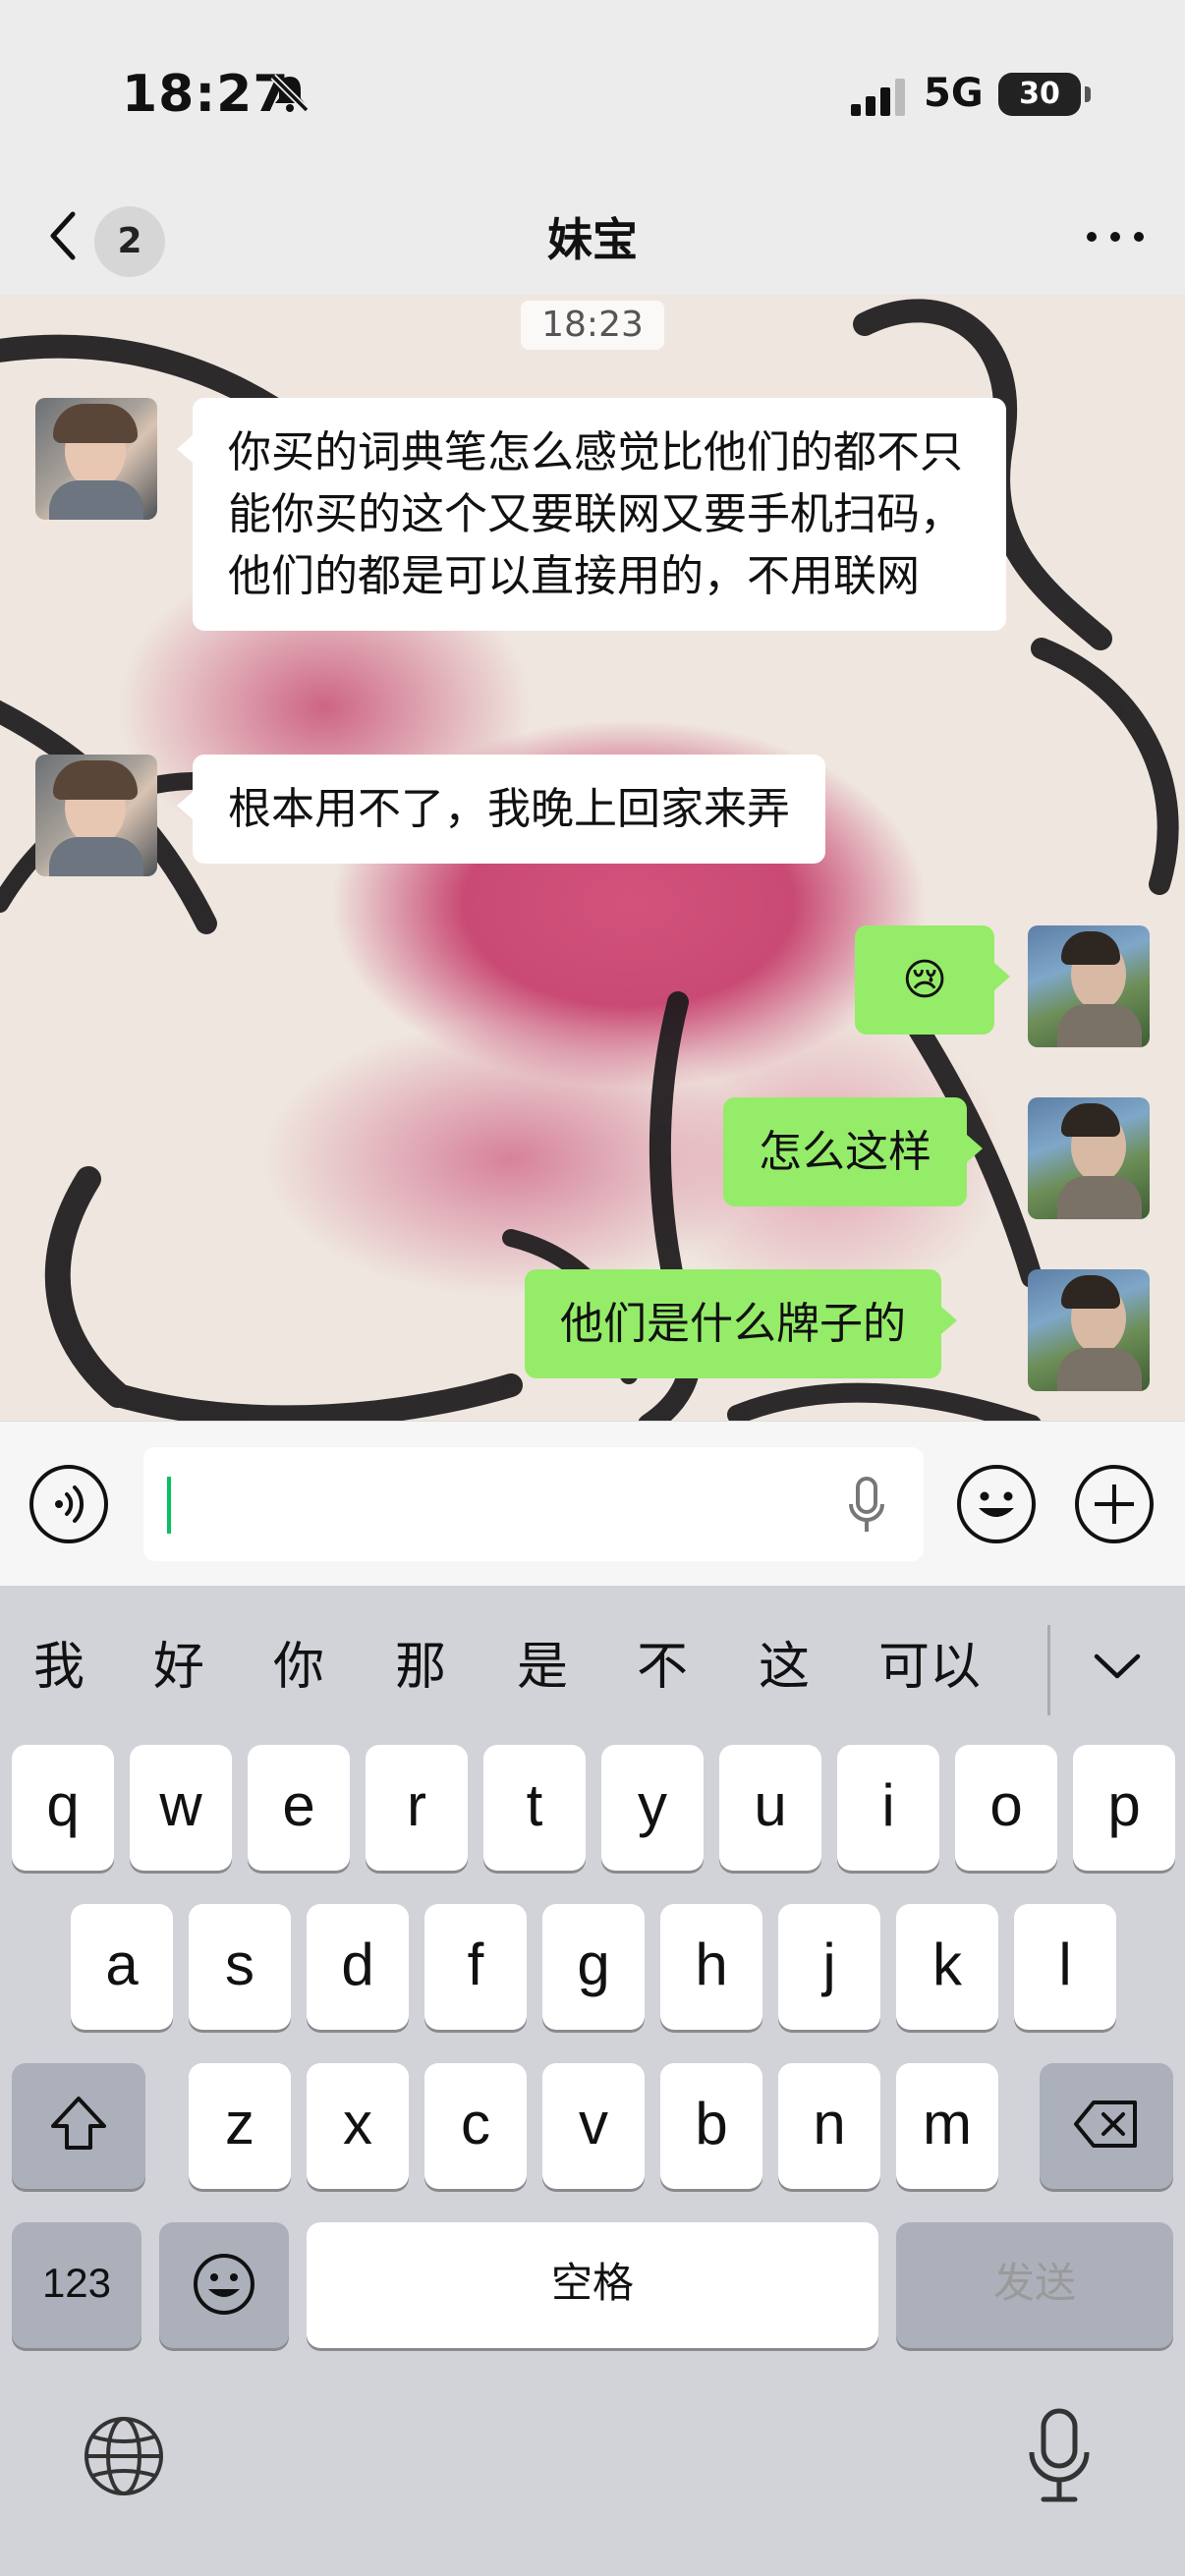 The image size is (1185, 2576). What do you see at coordinates (1118, 1666) in the screenshot?
I see `collapse-keyboard-icon` at bounding box center [1118, 1666].